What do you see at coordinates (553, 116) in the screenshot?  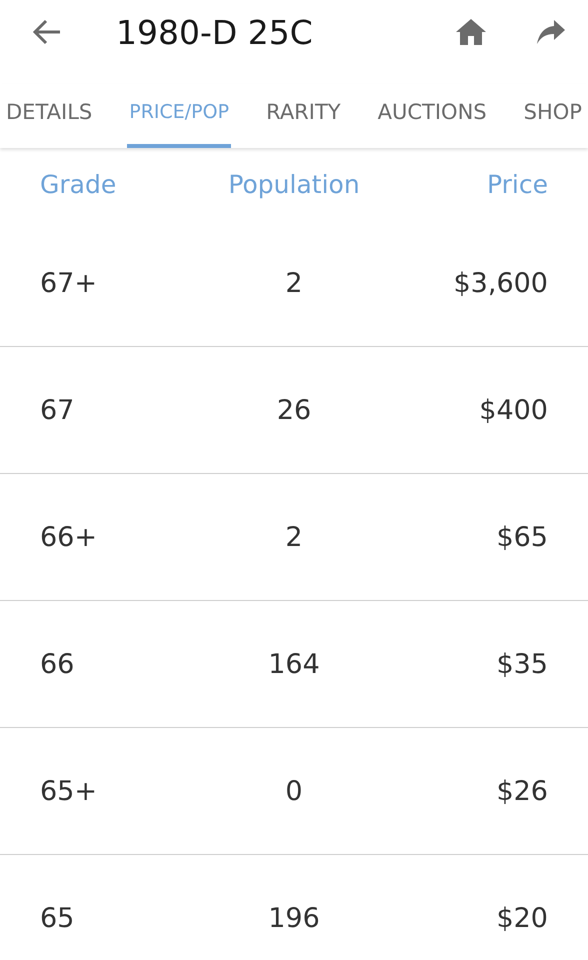 I see `tab: SHOP` at bounding box center [553, 116].